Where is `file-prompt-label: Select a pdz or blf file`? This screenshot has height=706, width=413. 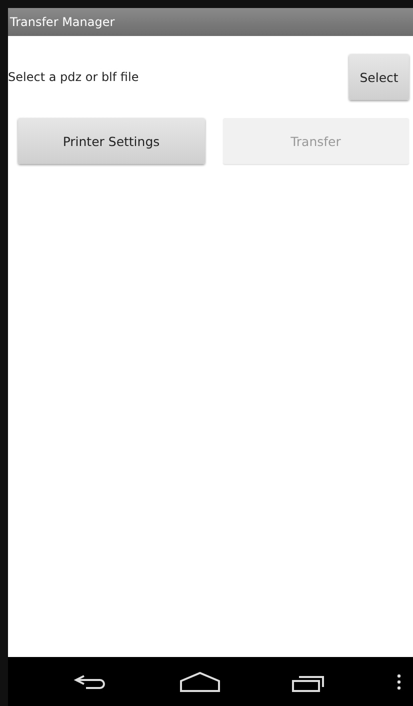
file-prompt-label: Select a pdz or blf file is located at coordinates (73, 77).